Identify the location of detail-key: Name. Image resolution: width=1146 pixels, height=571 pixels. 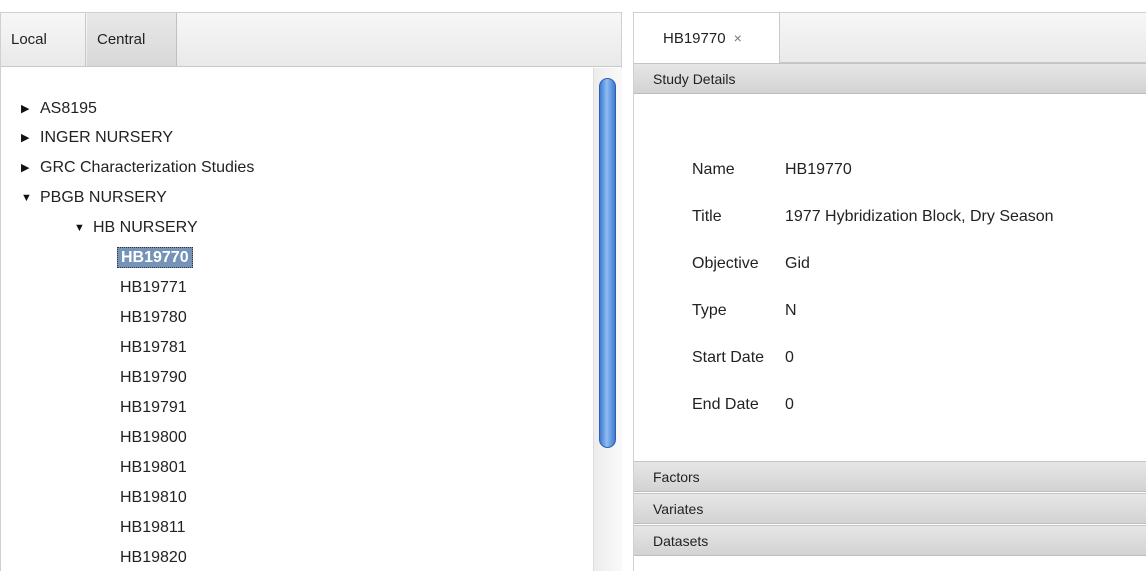
(713, 169).